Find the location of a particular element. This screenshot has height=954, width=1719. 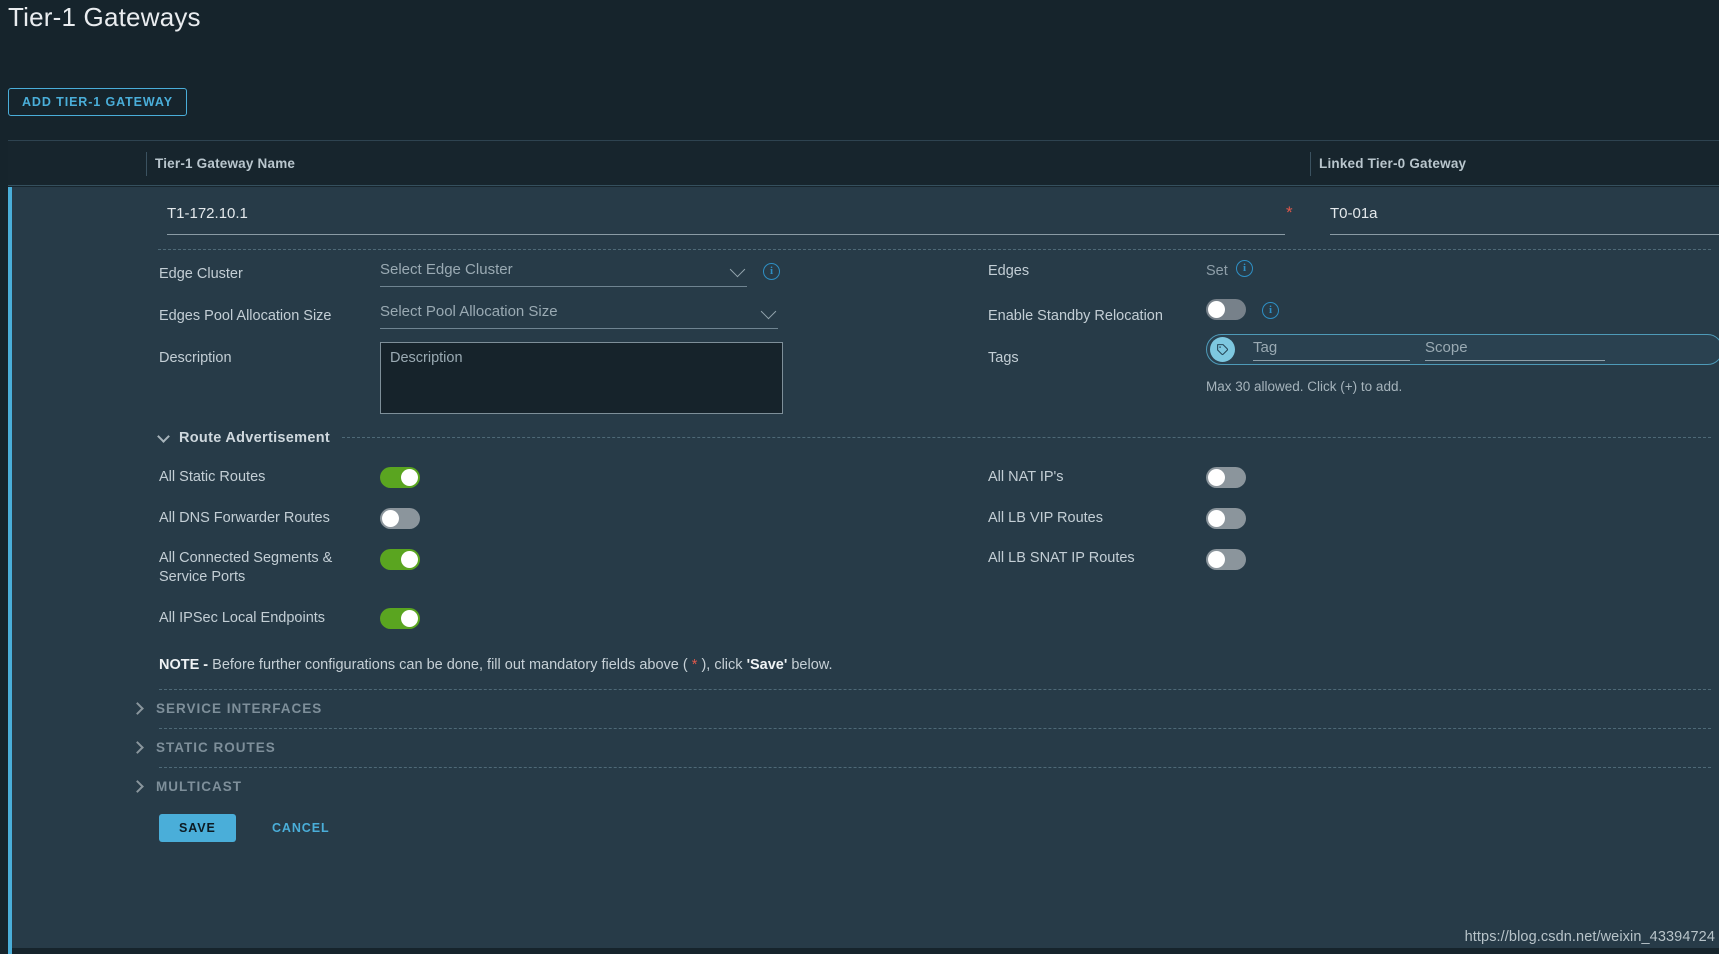

edges-set-link: Set is located at coordinates (1217, 271).